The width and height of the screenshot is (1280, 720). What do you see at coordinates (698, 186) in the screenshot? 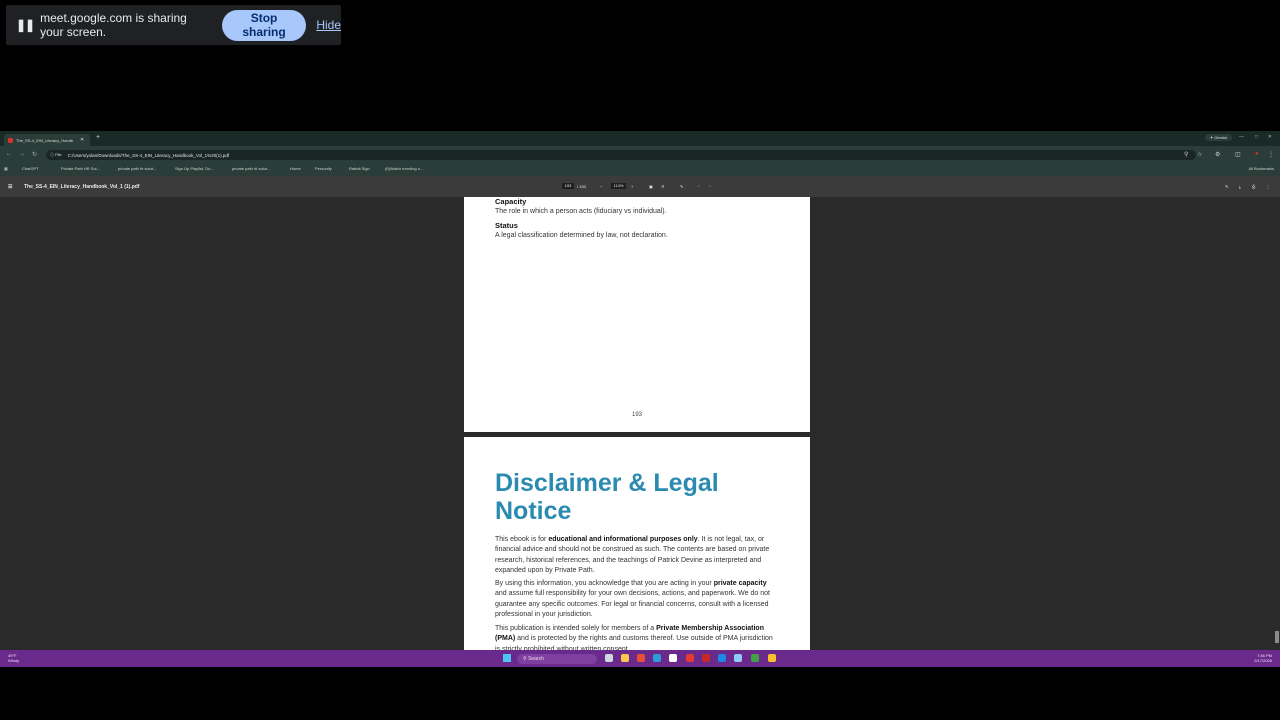
I see `undo-icon: ↶` at bounding box center [698, 186].